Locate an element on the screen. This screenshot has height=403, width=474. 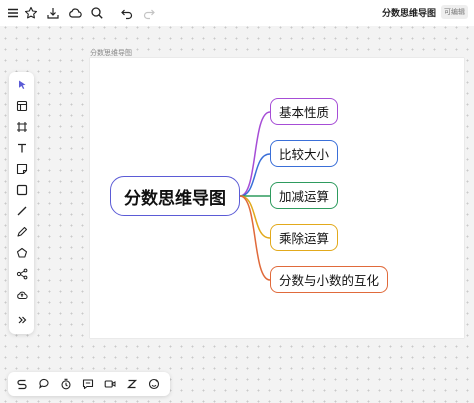
rectangle-icon is located at coordinates (21, 189).